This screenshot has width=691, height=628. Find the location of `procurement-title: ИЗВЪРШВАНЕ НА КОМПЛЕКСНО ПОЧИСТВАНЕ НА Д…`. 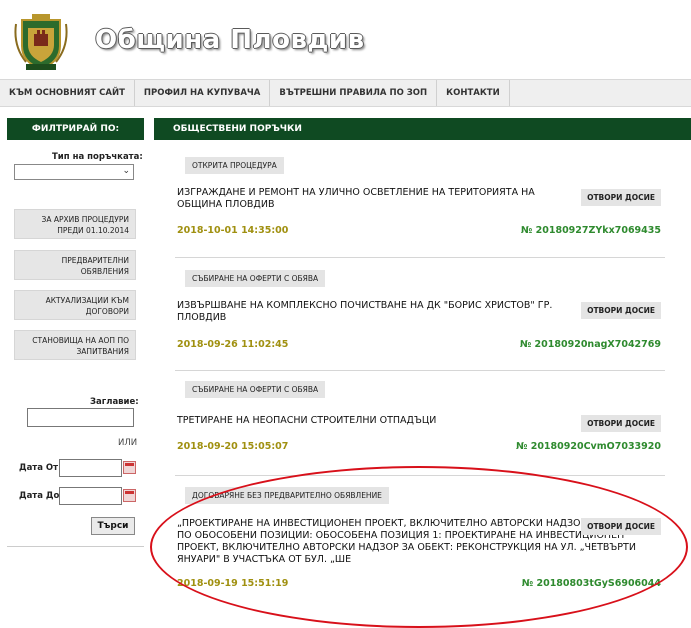

procurement-title: ИЗВЪРШВАНЕ НА КОМПЛЕКСНО ПОЧИСТВАНЕ НА Д… is located at coordinates (377, 312).